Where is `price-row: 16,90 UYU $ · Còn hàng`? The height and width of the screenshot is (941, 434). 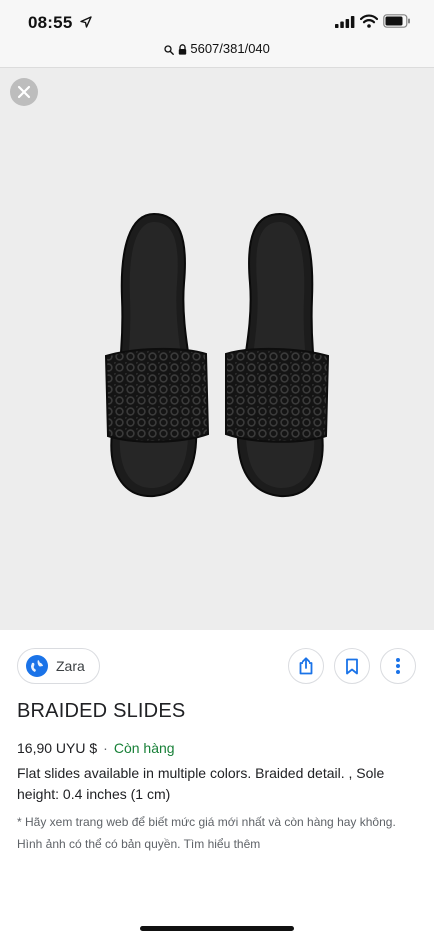 price-row: 16,90 UYU $ · Còn hàng is located at coordinates (96, 748).